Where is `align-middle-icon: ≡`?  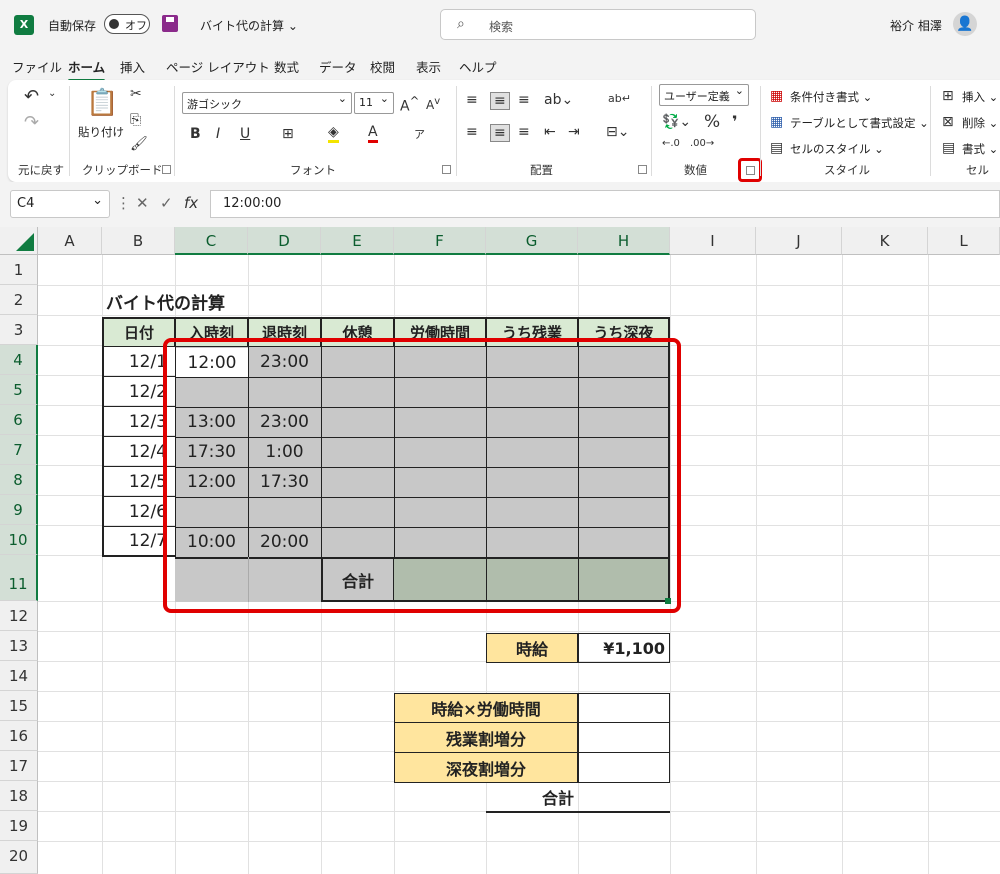 align-middle-icon: ≡ is located at coordinates (500, 101).